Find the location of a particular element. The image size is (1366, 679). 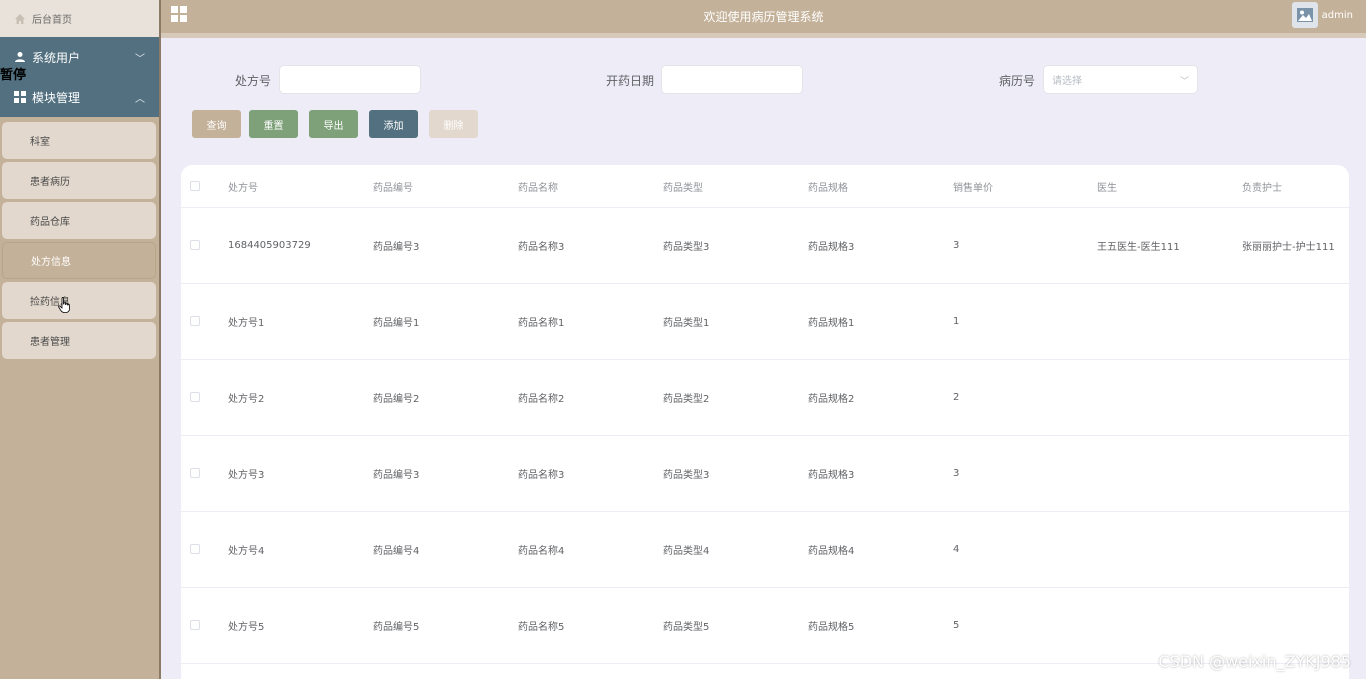

column-header: 医生 is located at coordinates (1107, 186).